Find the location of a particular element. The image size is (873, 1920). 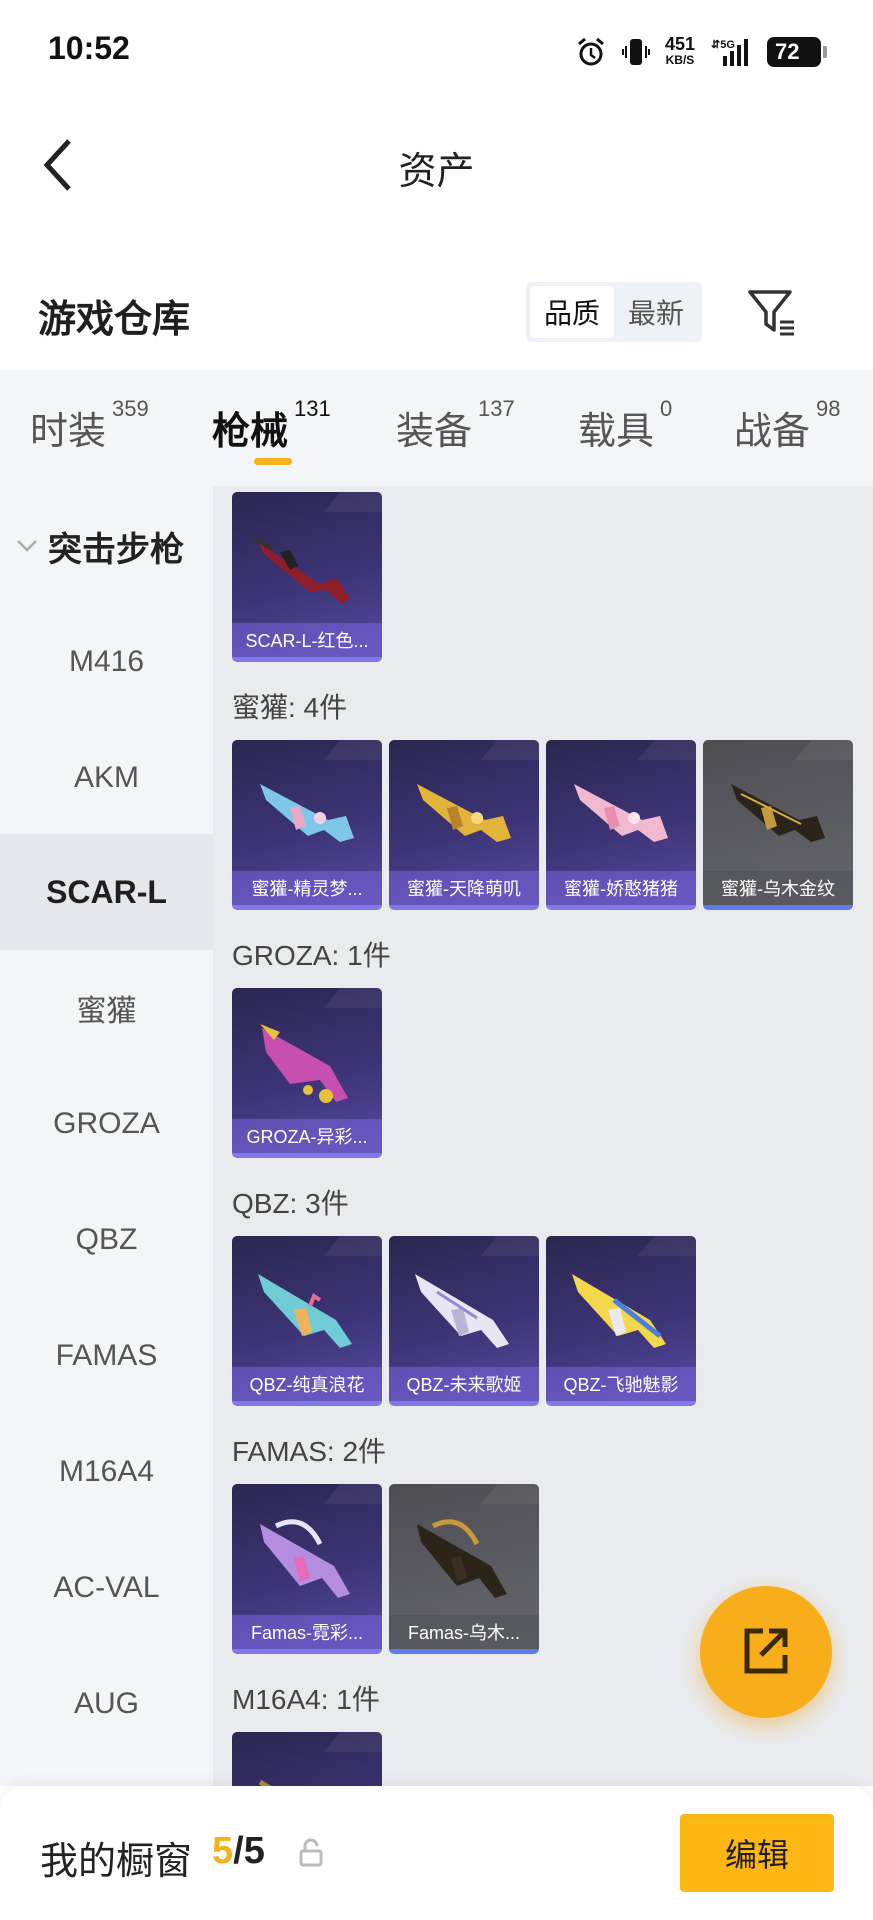

skin-card: 蜜獾-天降萌叽 is located at coordinates (464, 825).